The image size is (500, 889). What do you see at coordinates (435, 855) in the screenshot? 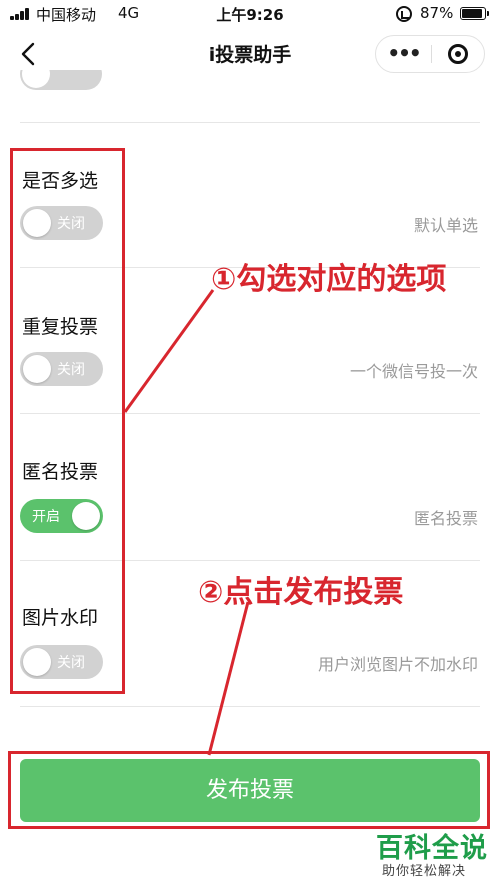
I see `watermark-logo: 百科全说 助你轻松解决` at bounding box center [435, 855].